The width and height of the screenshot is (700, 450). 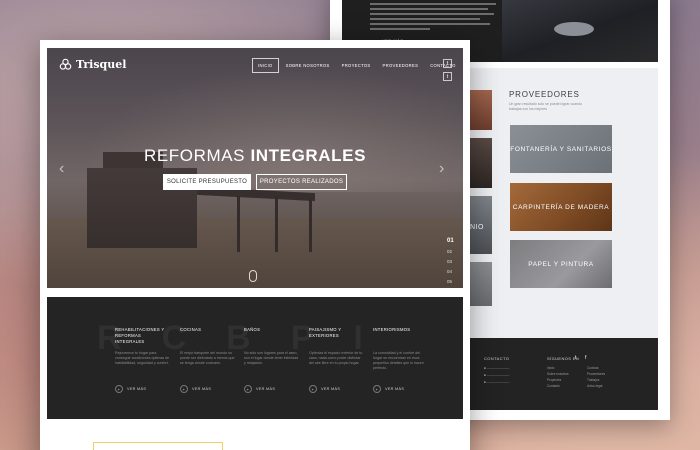 What do you see at coordinates (558, 374) in the screenshot?
I see `footer-link: Sobre nosotros` at bounding box center [558, 374].